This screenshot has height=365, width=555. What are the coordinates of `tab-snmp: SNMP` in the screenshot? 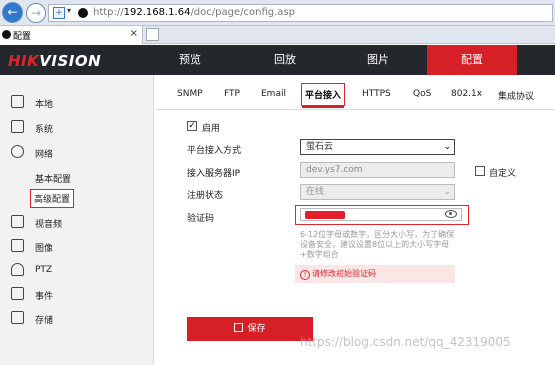 It's located at (190, 94).